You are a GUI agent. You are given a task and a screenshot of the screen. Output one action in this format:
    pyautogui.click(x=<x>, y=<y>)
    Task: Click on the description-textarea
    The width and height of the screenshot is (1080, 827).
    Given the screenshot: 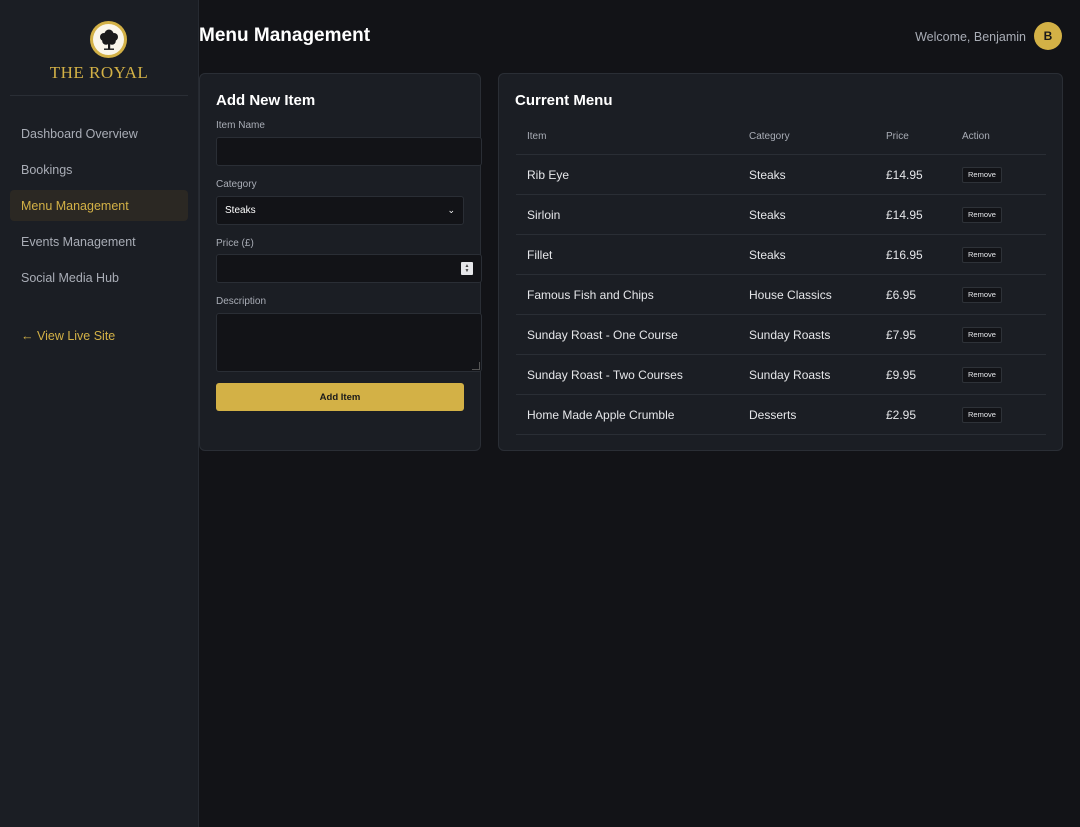 What is the action you would take?
    pyautogui.click(x=349, y=342)
    